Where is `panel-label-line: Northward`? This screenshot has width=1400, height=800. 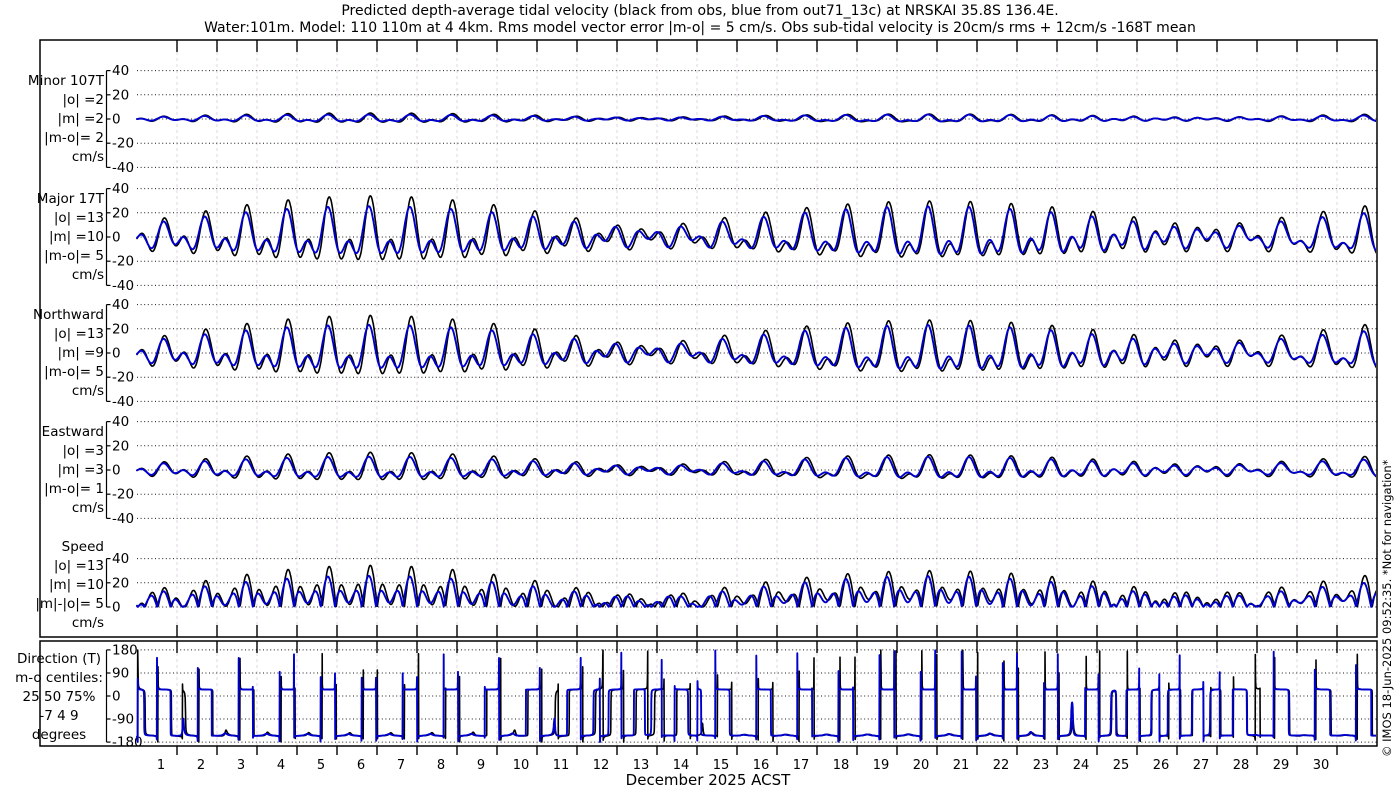 panel-label-line: Northward is located at coordinates (68, 315).